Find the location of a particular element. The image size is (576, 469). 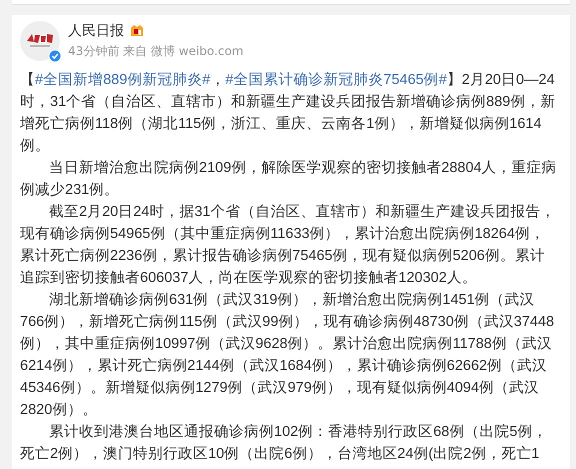

post-meta: 43分钟前 来自 微博 weibo.com is located at coordinates (156, 51).